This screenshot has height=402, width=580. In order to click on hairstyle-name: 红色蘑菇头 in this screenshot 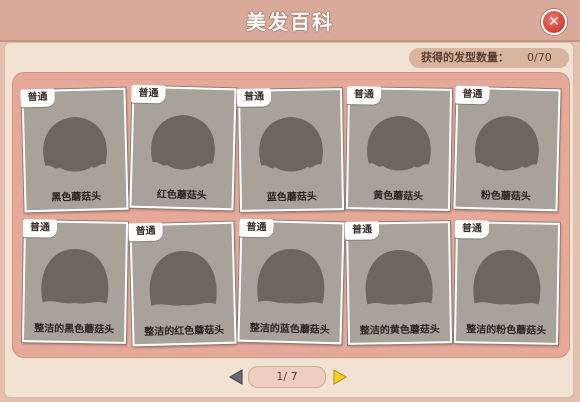, I will do `click(181, 195)`.